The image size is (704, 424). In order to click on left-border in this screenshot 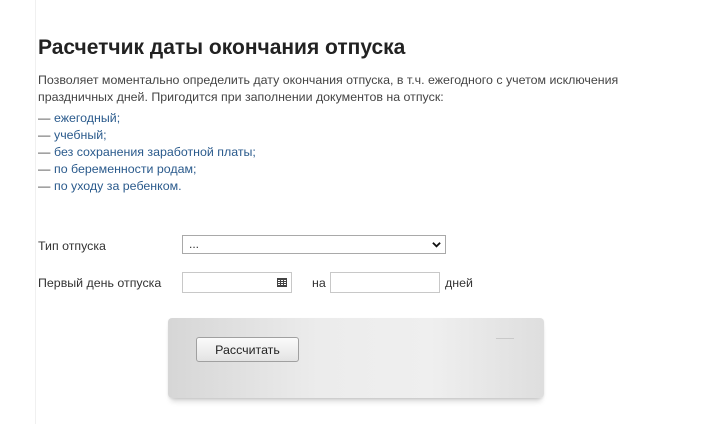, I will do `click(35, 212)`.